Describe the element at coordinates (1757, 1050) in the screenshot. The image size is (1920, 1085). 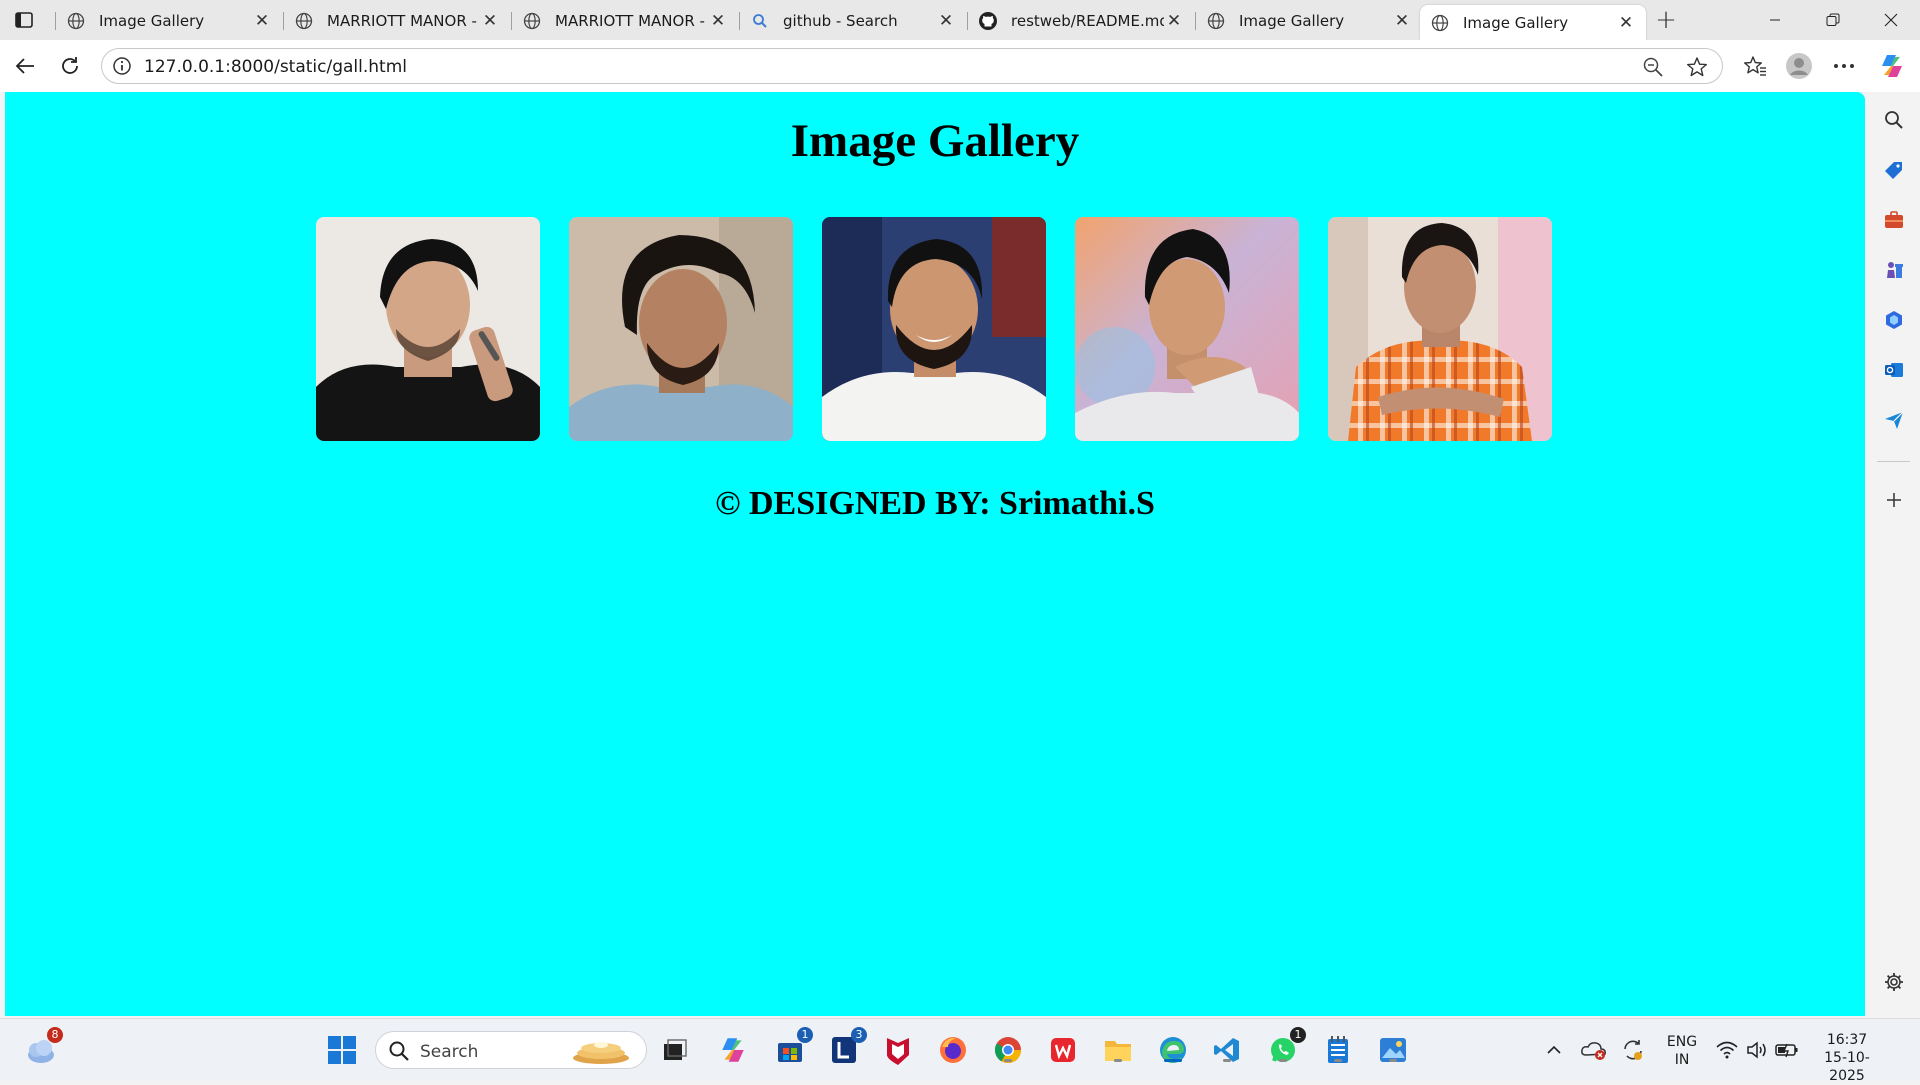
I see `volume-icon` at that location.